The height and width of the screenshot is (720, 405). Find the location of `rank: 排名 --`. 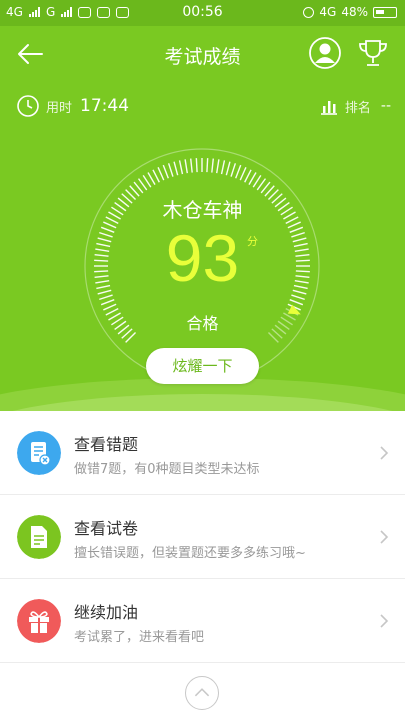

rank: 排名 -- is located at coordinates (355, 106).